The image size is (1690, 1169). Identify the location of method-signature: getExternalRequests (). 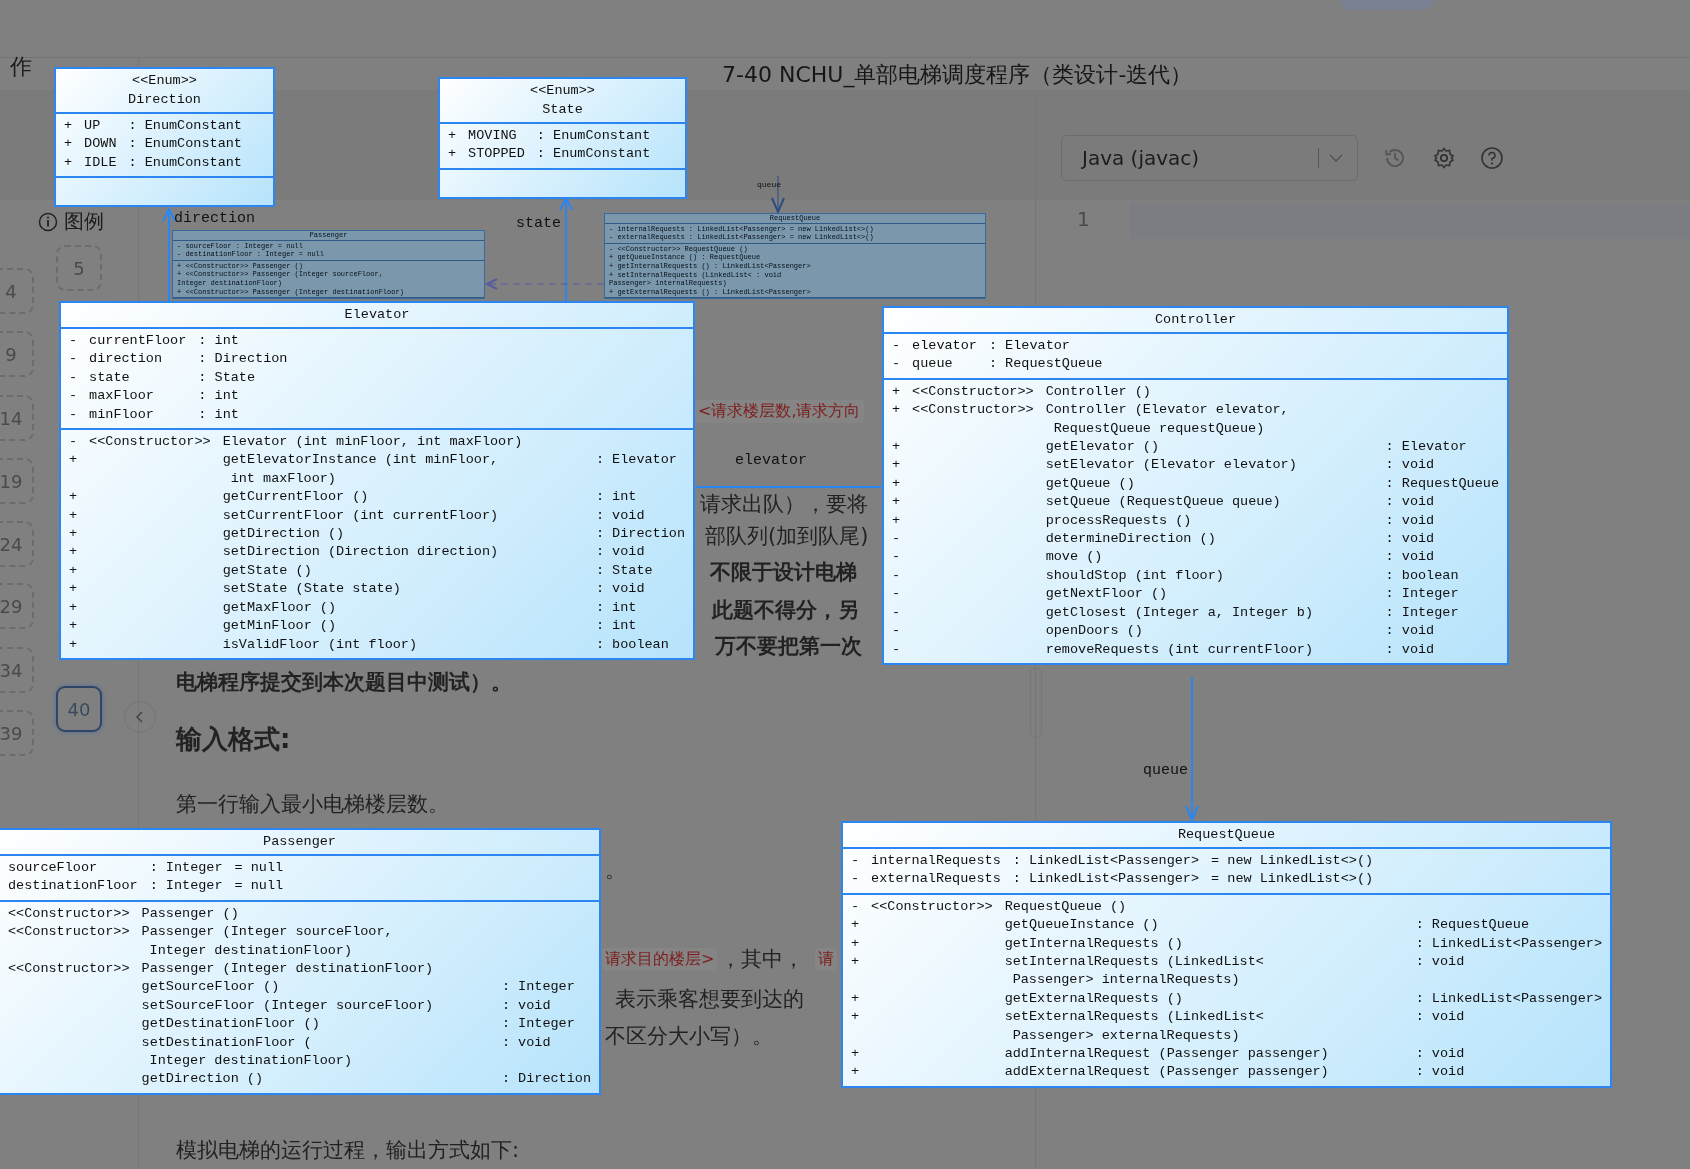
(1093, 998).